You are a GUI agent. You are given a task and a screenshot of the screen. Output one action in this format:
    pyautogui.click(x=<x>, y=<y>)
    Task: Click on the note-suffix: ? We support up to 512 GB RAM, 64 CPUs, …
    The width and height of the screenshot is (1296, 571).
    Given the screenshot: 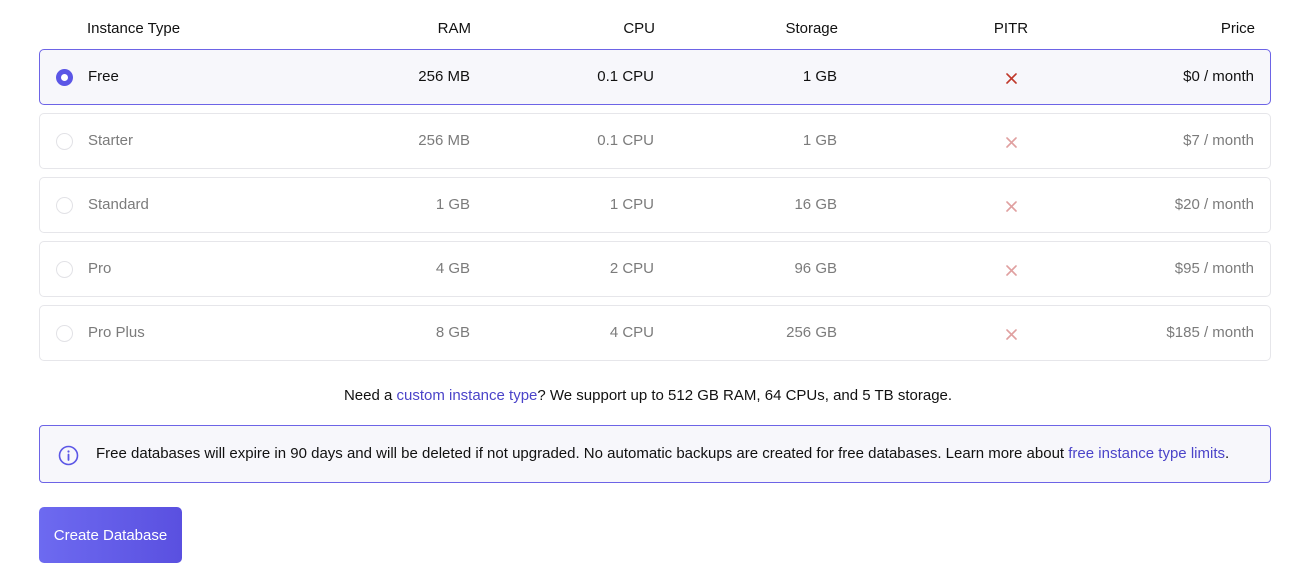 What is the action you would take?
    pyautogui.click(x=745, y=395)
    